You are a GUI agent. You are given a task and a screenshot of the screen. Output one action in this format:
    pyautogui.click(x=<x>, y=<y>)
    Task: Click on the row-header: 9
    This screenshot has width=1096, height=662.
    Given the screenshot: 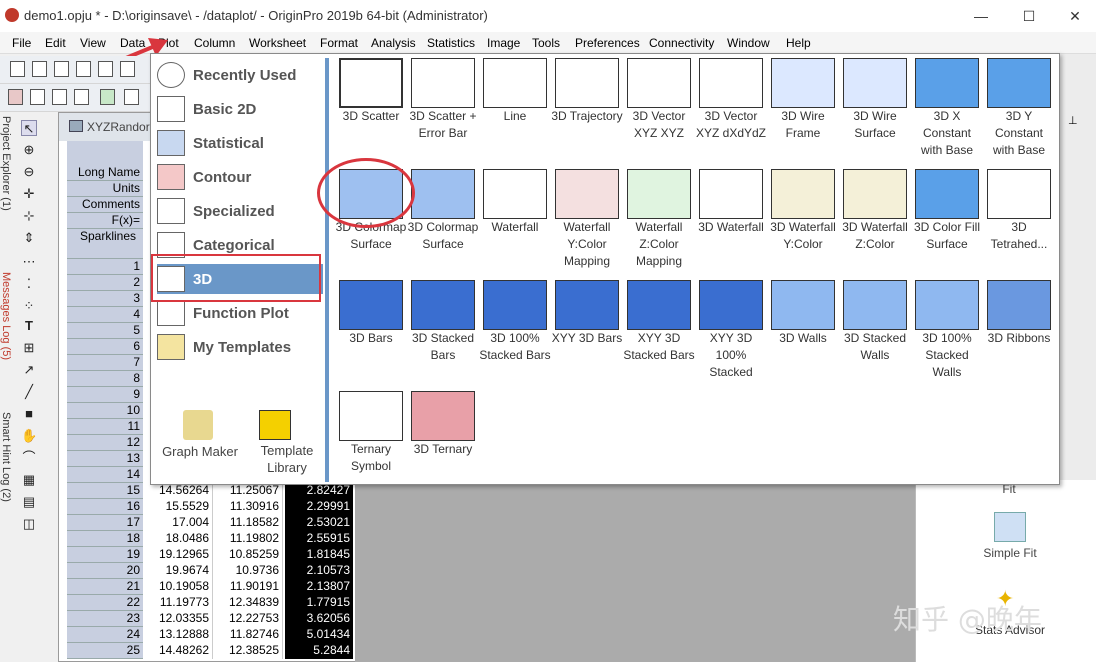 What is the action you would take?
    pyautogui.click(x=105, y=395)
    